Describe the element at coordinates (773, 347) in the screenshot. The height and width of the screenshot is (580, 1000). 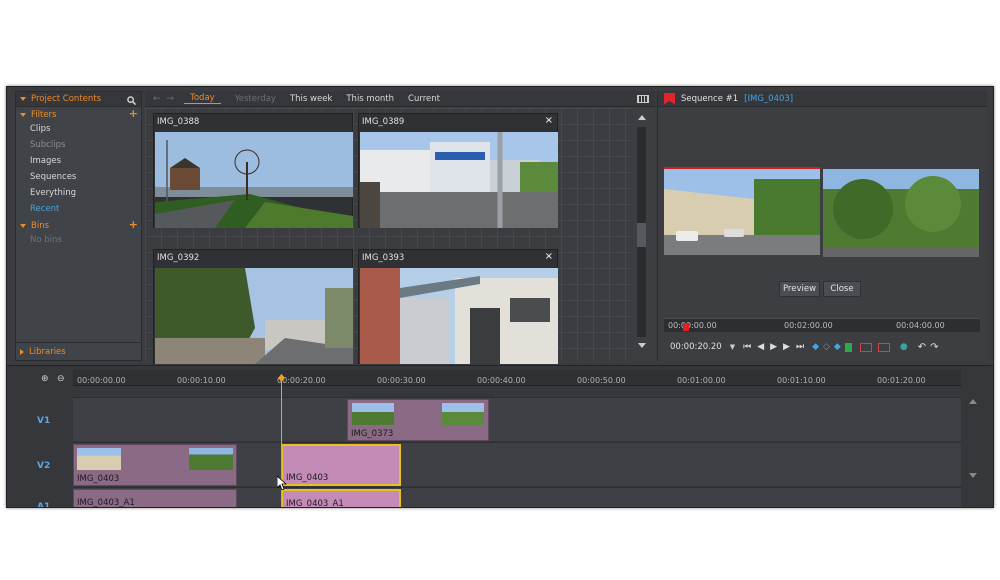
I see `play-icon: ▶` at that location.